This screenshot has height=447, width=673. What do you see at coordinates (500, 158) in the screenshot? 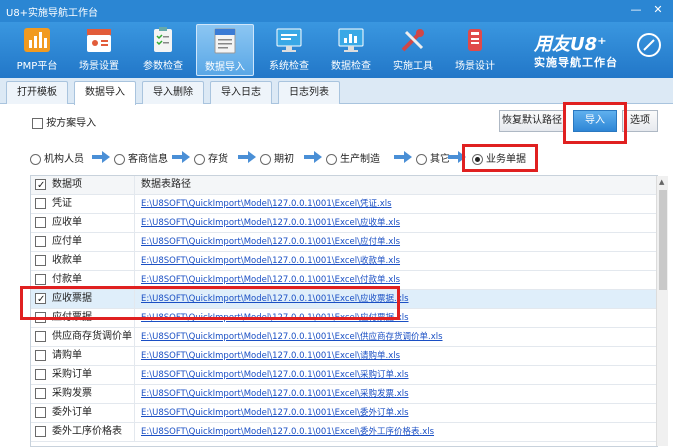
I see `highlight-business-docs-box` at bounding box center [500, 158].